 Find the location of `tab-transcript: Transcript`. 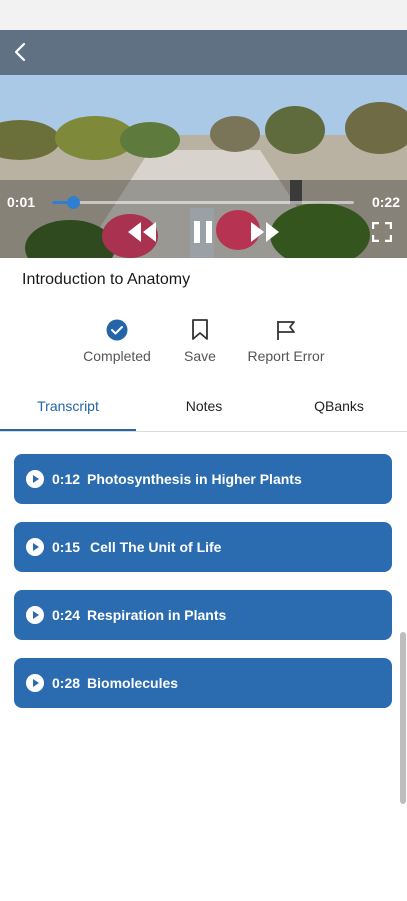

tab-transcript: Transcript is located at coordinates (68, 409).